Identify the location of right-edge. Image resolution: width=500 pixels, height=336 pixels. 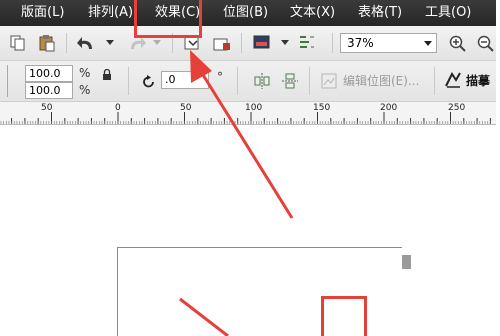
(498, 168).